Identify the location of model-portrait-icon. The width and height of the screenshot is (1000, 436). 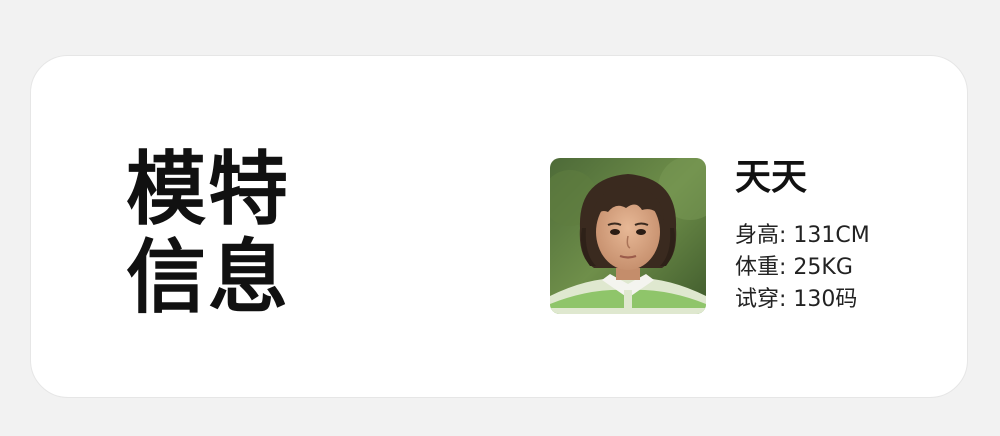
(628, 236).